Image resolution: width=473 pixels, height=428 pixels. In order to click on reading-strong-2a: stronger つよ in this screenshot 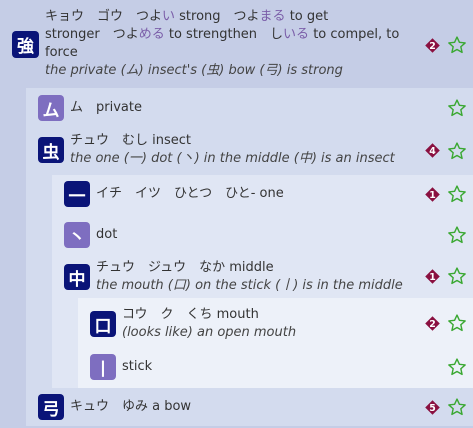, I will do `click(92, 34)`.